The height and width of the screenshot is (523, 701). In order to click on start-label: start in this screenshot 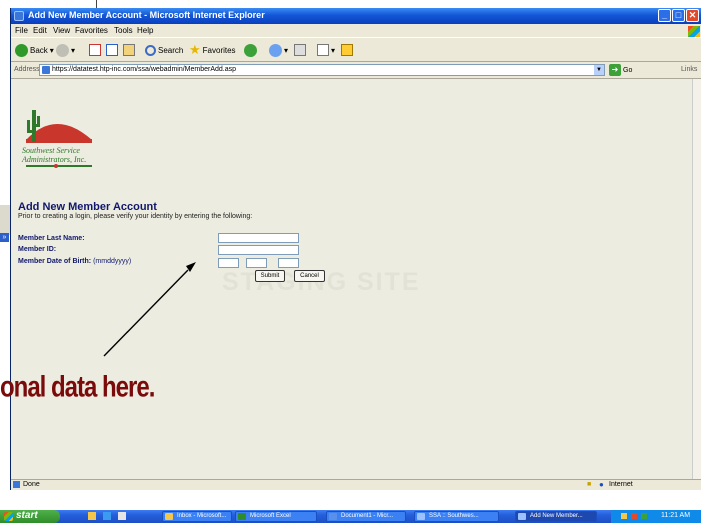, I will do `click(27, 515)`.